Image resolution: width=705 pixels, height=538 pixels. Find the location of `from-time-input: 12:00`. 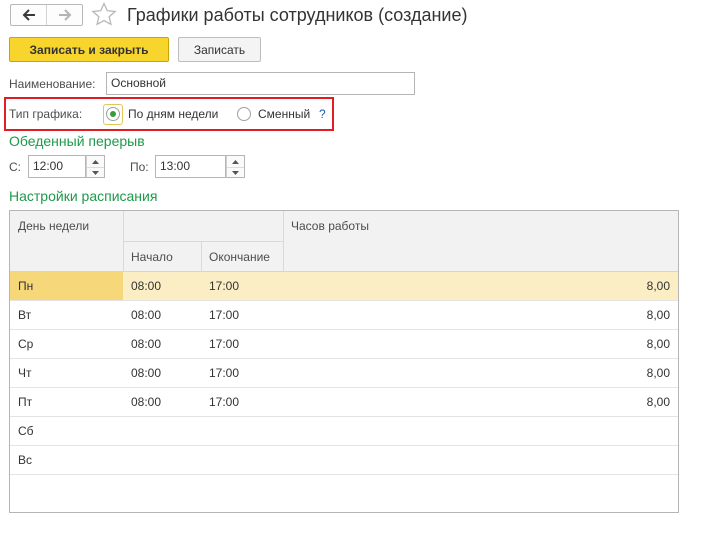

from-time-input: 12:00 is located at coordinates (57, 166).